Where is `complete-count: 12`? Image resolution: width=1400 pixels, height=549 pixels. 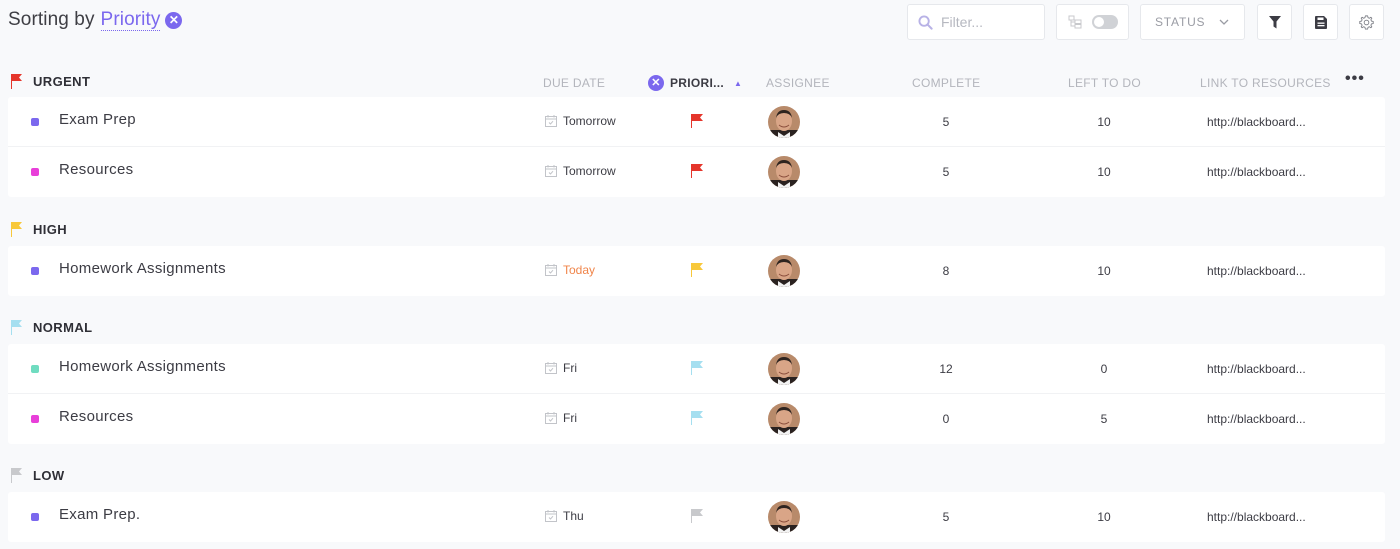 complete-count: 12 is located at coordinates (946, 369).